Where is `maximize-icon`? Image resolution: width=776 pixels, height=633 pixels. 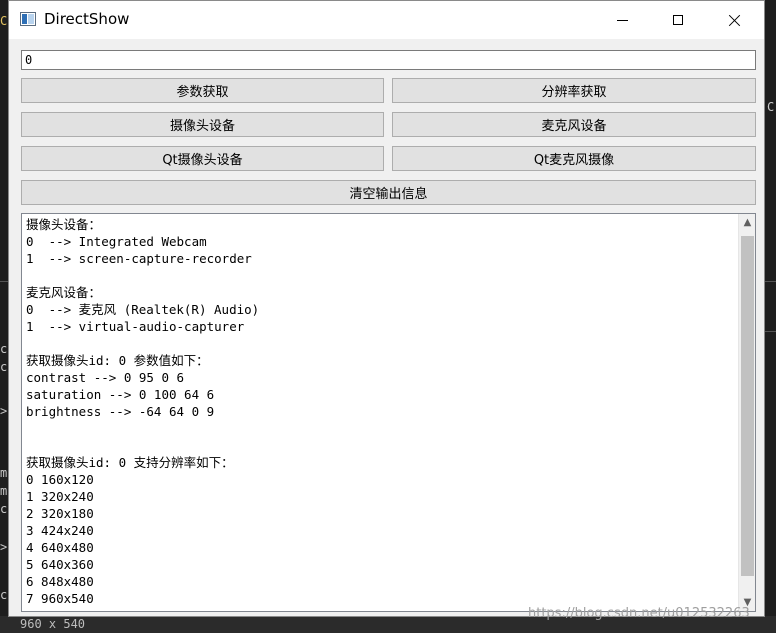 maximize-icon is located at coordinates (678, 20).